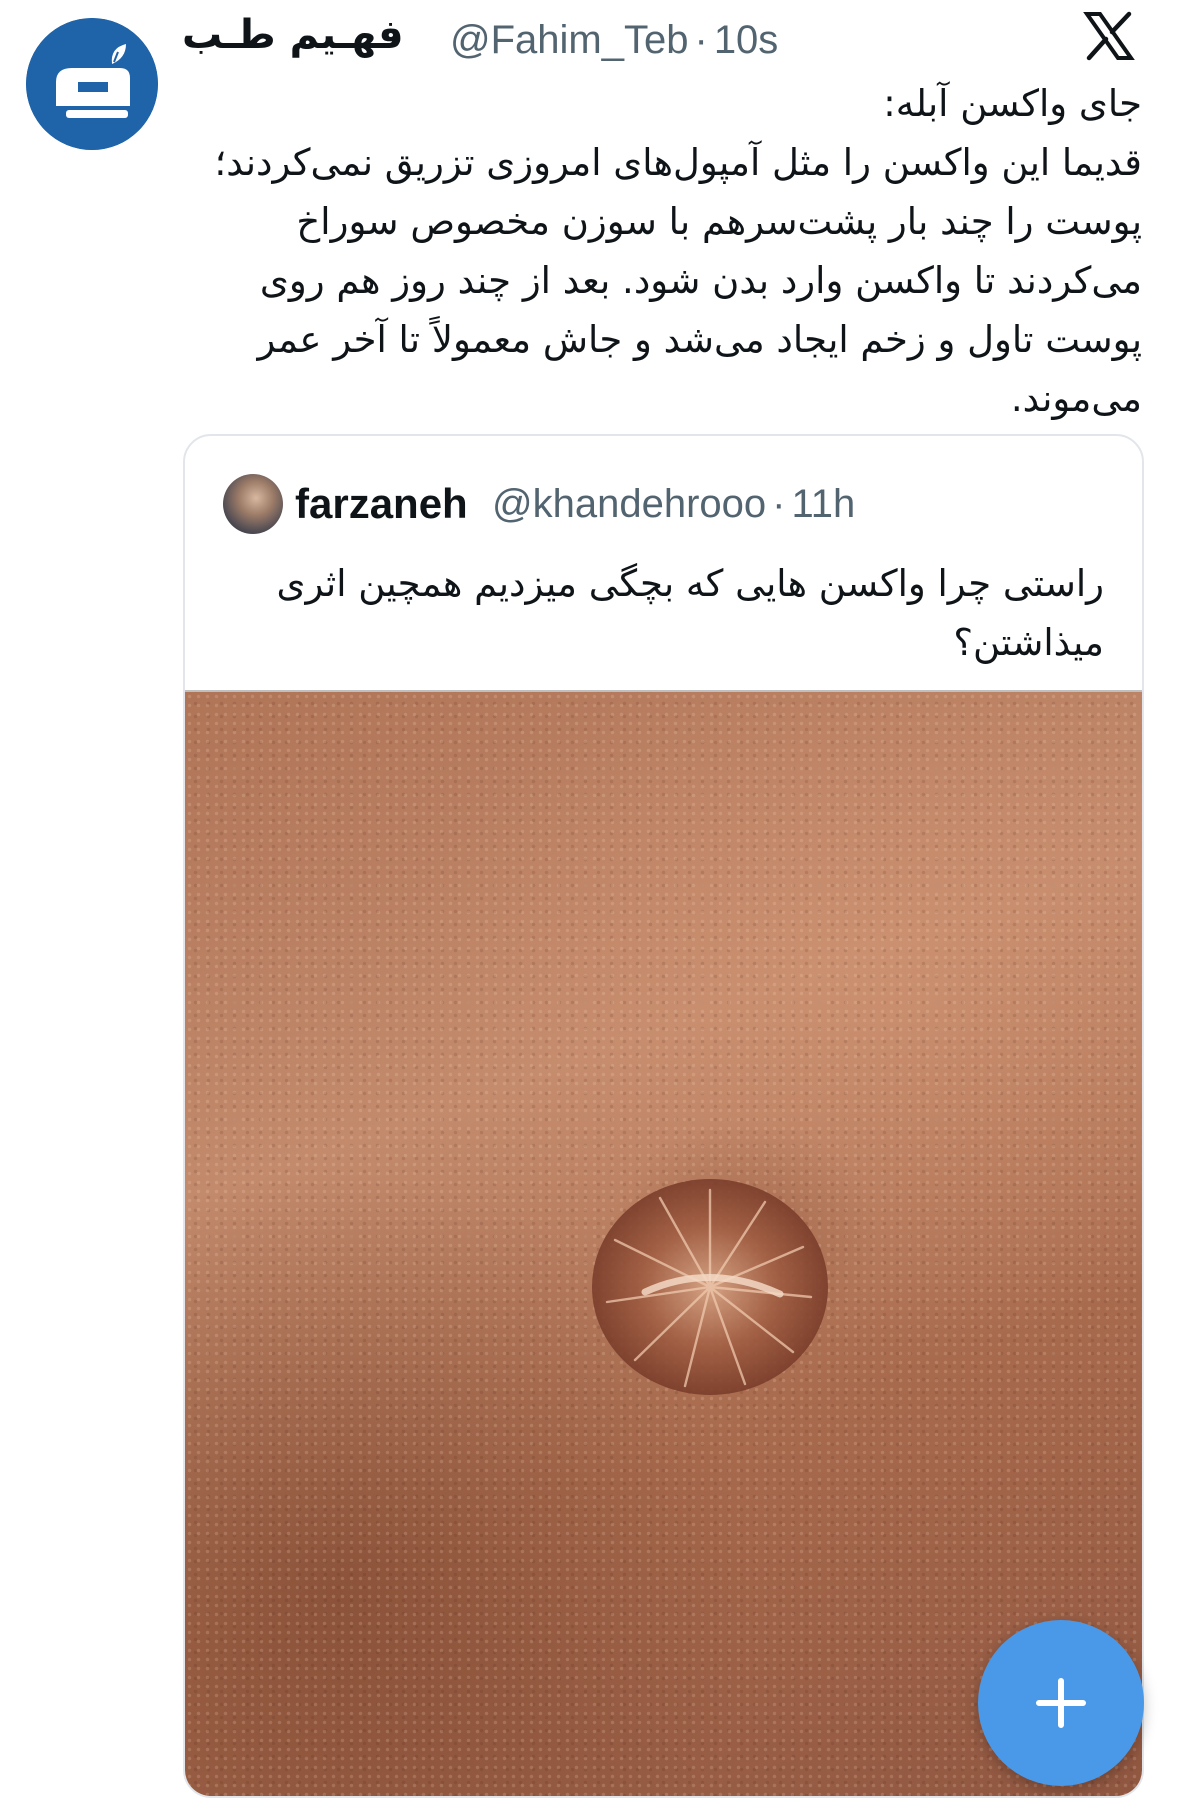 This screenshot has width=1179, height=1798. What do you see at coordinates (253, 504) in the screenshot?
I see `quoted-author-avatar` at bounding box center [253, 504].